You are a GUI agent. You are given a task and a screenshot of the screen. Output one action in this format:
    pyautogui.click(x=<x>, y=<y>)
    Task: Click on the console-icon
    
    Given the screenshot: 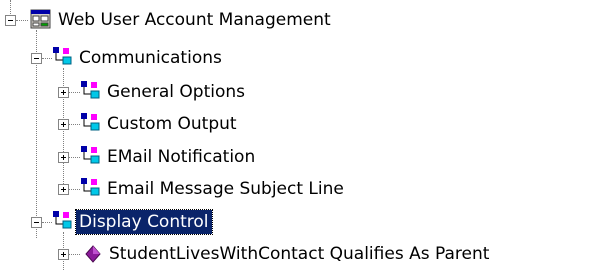 What is the action you would take?
    pyautogui.click(x=41, y=20)
    